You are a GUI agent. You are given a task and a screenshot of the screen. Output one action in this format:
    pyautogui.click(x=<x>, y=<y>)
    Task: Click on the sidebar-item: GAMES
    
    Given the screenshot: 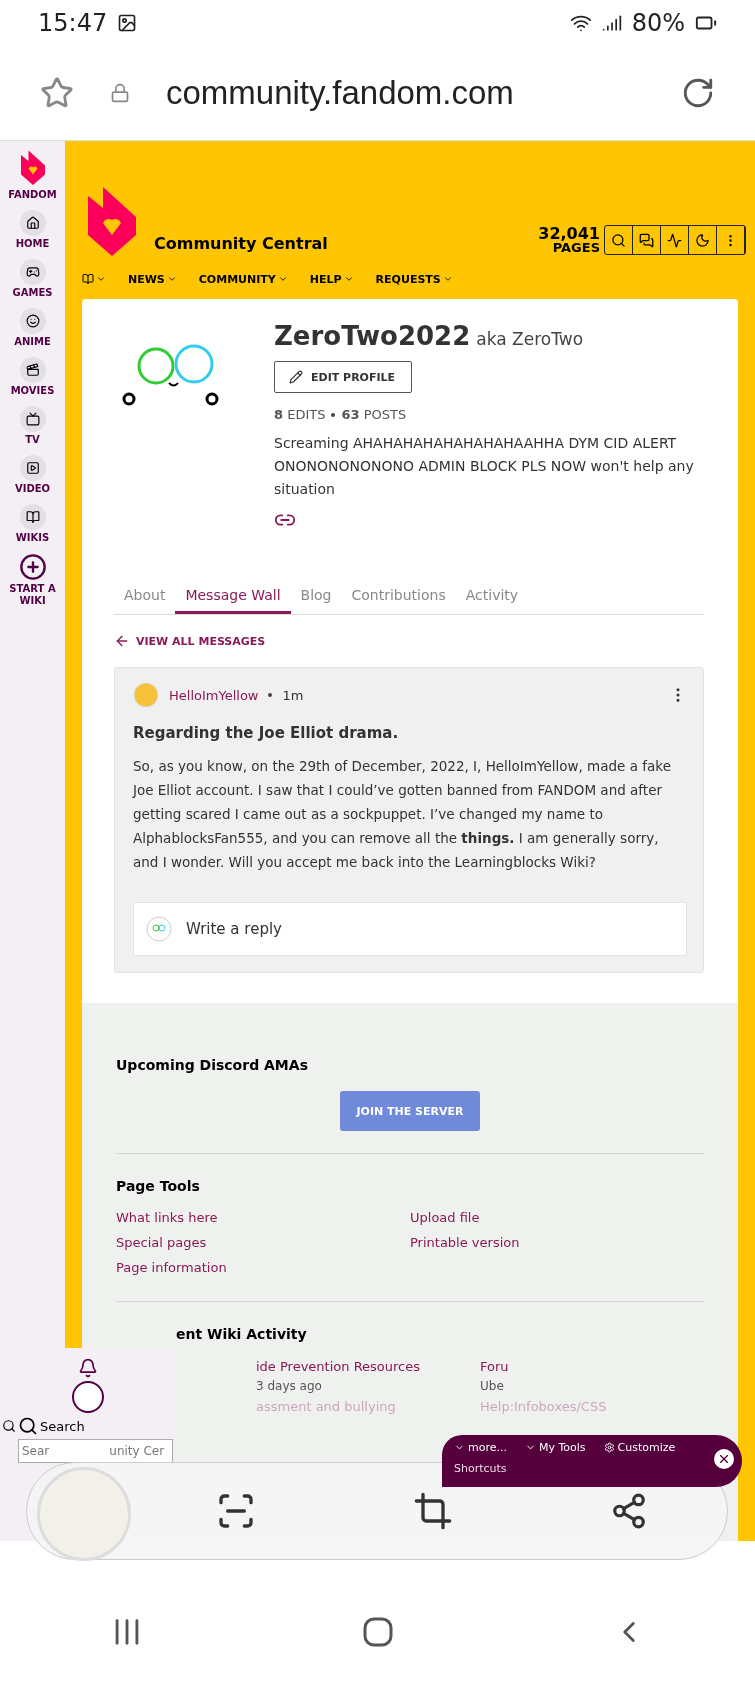 What is the action you would take?
    pyautogui.click(x=32, y=292)
    